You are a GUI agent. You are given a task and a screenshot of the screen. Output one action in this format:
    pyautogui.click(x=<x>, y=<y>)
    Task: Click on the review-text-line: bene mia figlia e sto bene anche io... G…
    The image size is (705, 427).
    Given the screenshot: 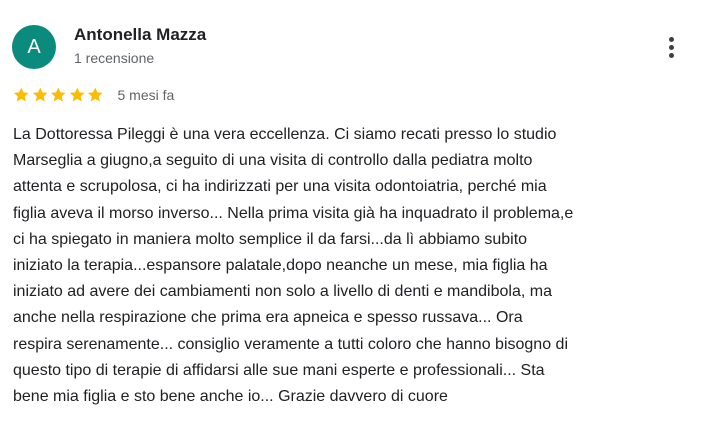 What is the action you would take?
    pyautogui.click(x=230, y=397)
    